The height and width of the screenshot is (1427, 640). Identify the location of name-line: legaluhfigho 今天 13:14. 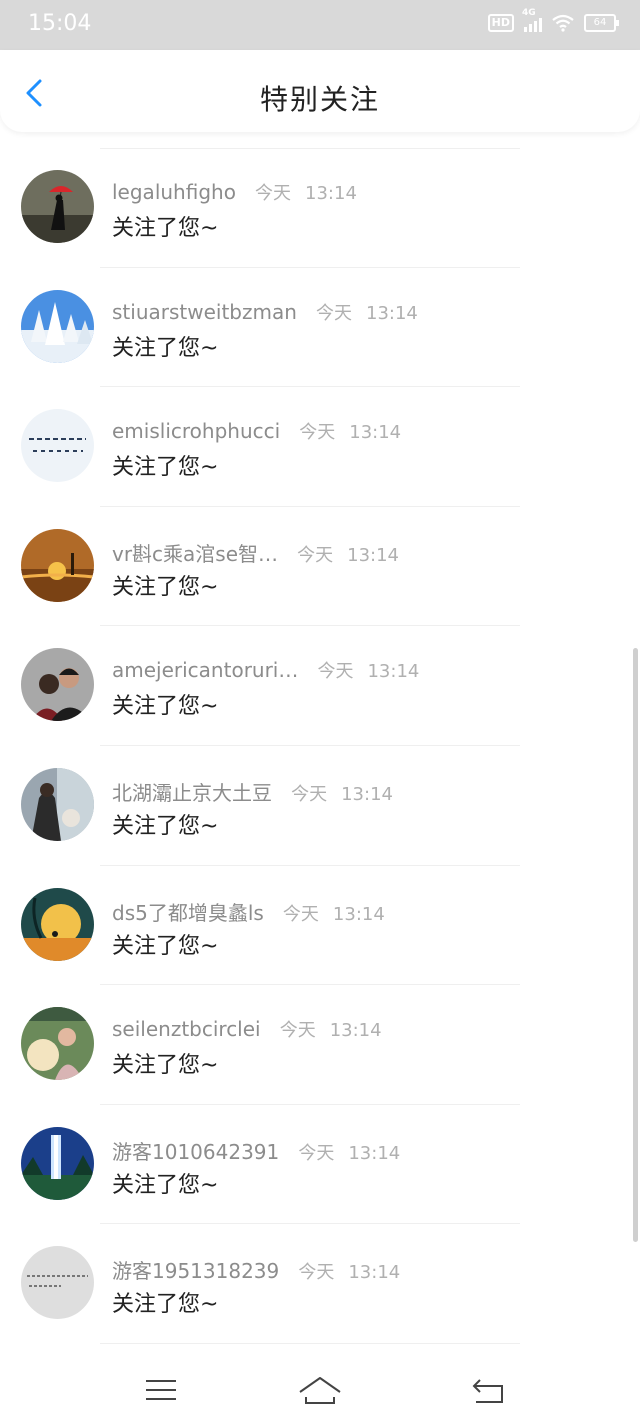
(234, 192).